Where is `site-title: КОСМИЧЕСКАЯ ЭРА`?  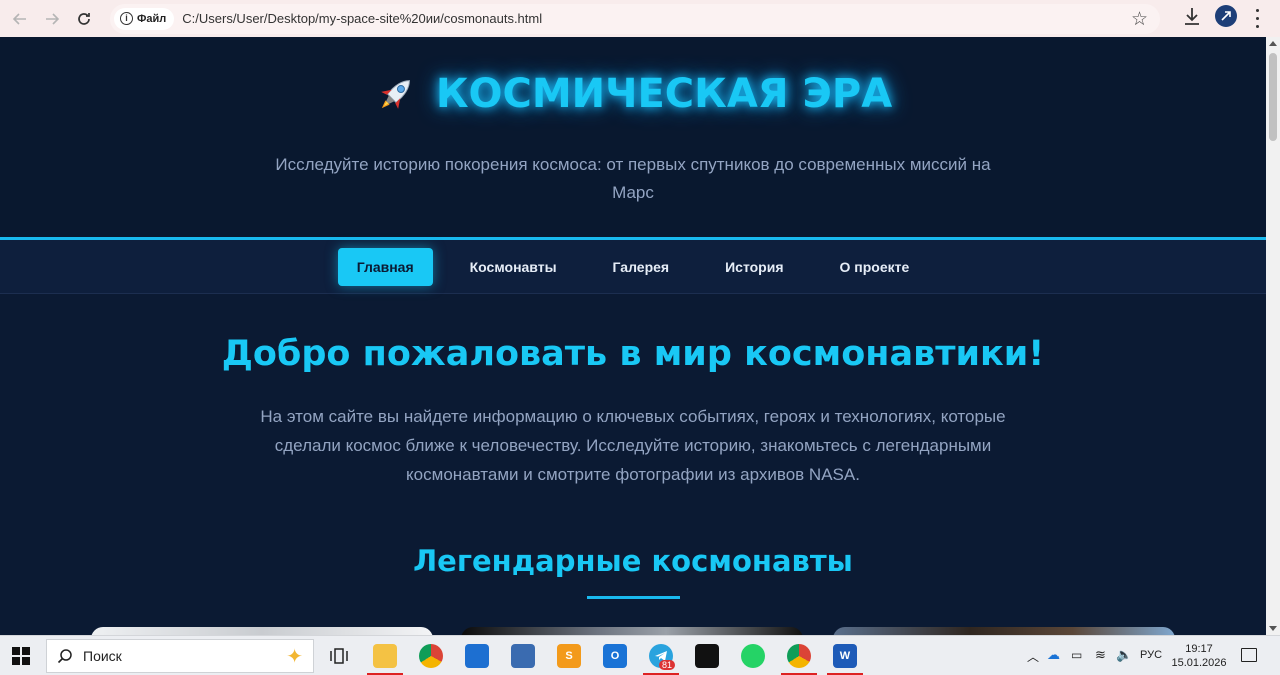
site-title: КОСМИЧЕСКАЯ ЭРА is located at coordinates (664, 94).